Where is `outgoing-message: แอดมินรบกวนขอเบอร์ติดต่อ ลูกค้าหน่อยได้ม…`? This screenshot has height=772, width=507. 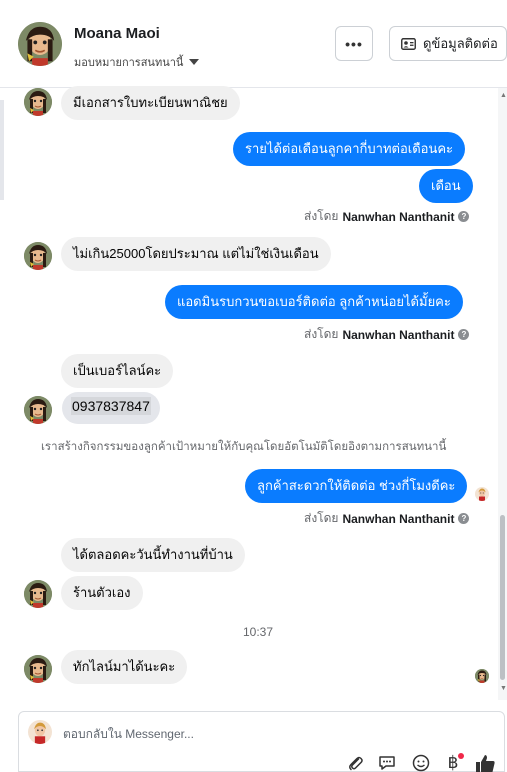 outgoing-message: แอดมินรบกวนขอเบอร์ติดต่อ ลูกค้าหน่อยได้ม… is located at coordinates (314, 302).